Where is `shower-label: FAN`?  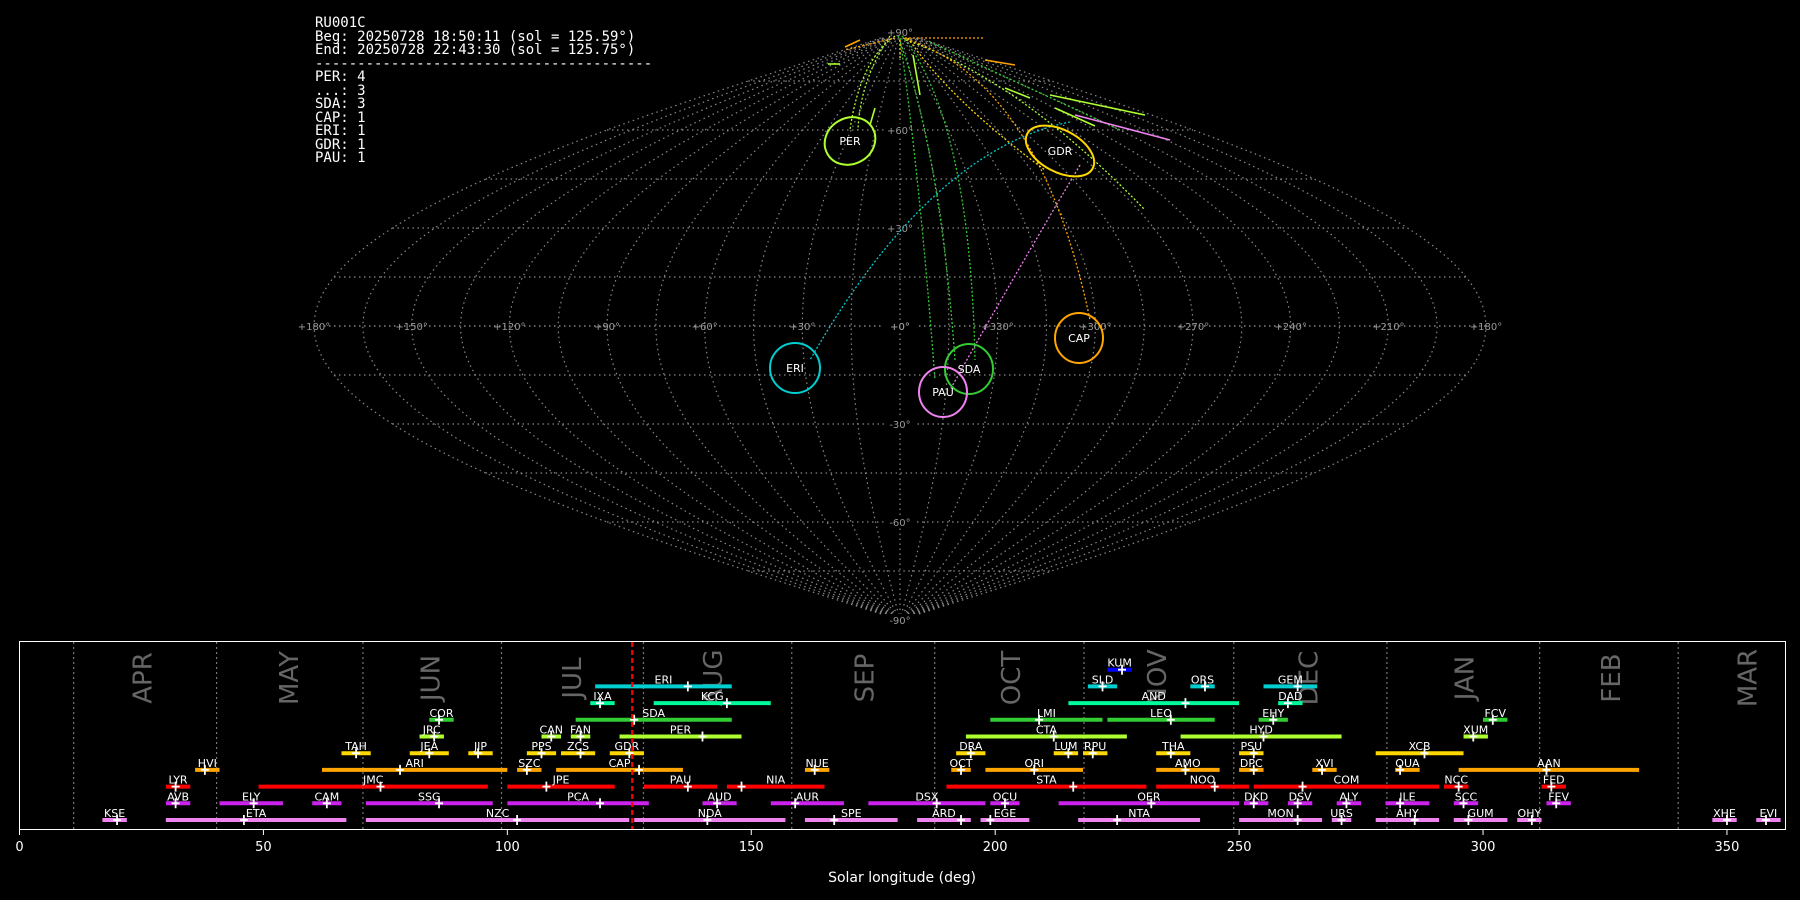
shower-label: FAN is located at coordinates (580, 730).